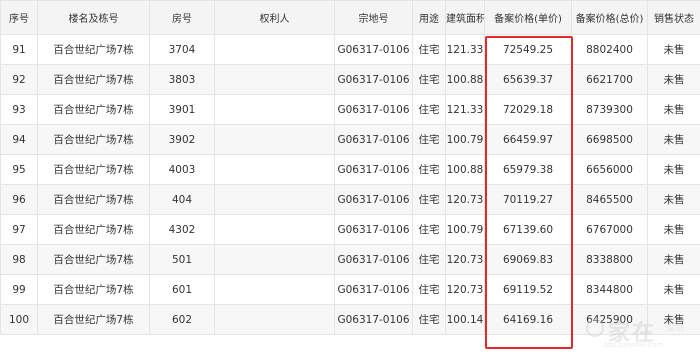 This screenshot has width=700, height=357. Describe the element at coordinates (528, 259) in the screenshot. I see `cell-unit-price: 69069.83` at that location.